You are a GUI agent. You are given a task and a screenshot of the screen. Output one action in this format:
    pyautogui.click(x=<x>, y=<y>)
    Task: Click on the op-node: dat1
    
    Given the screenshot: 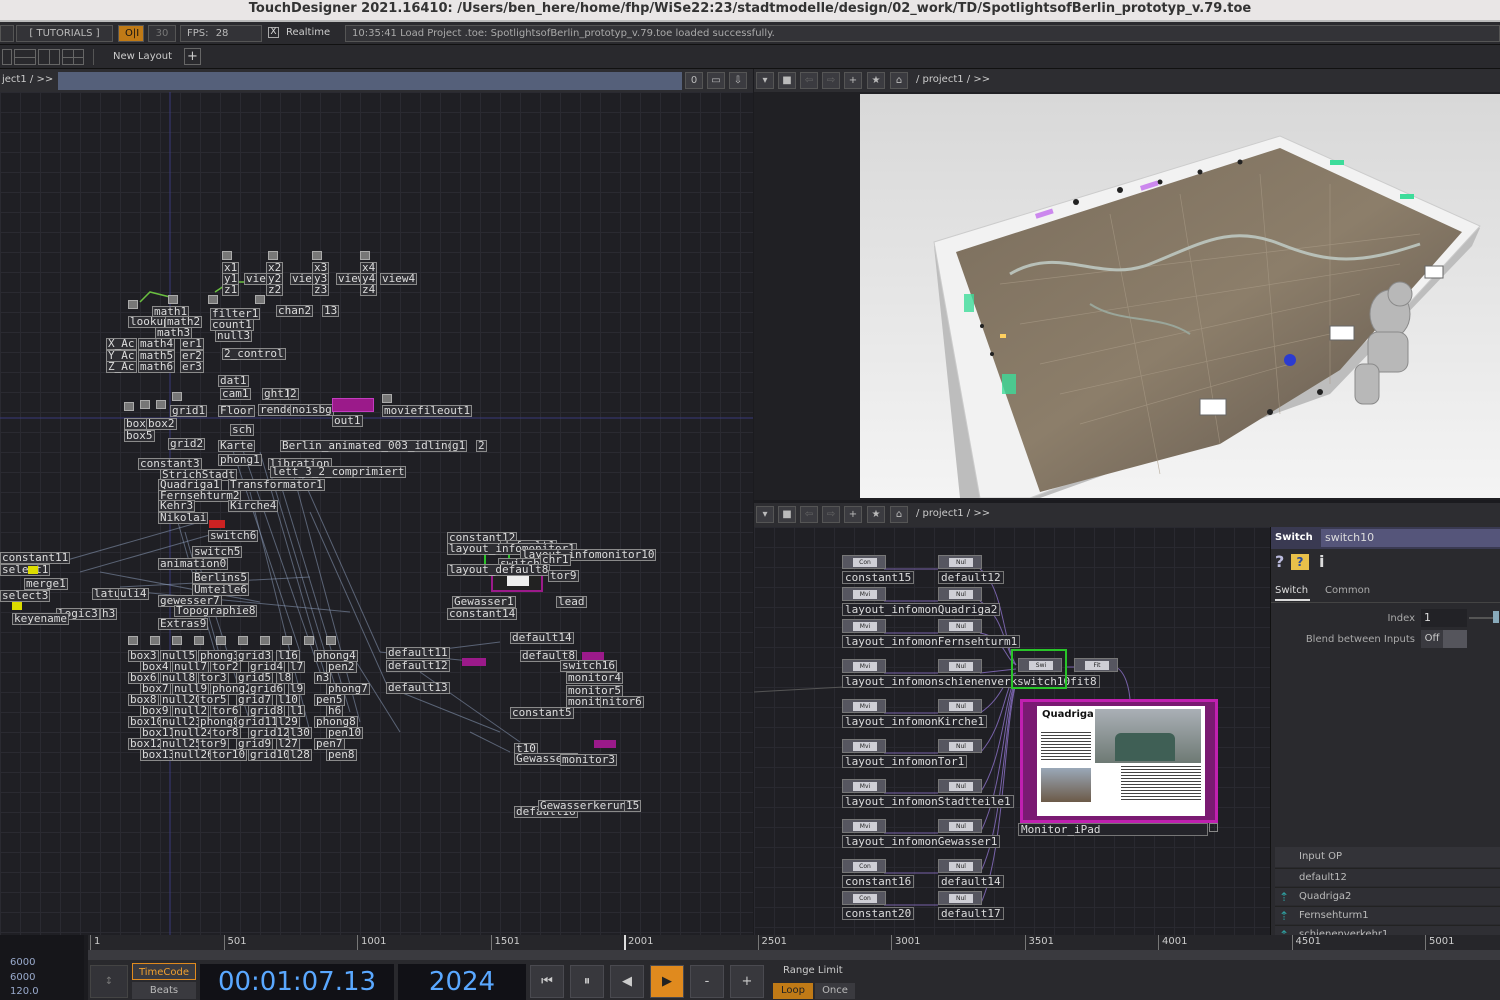 What is the action you would take?
    pyautogui.click(x=233, y=381)
    